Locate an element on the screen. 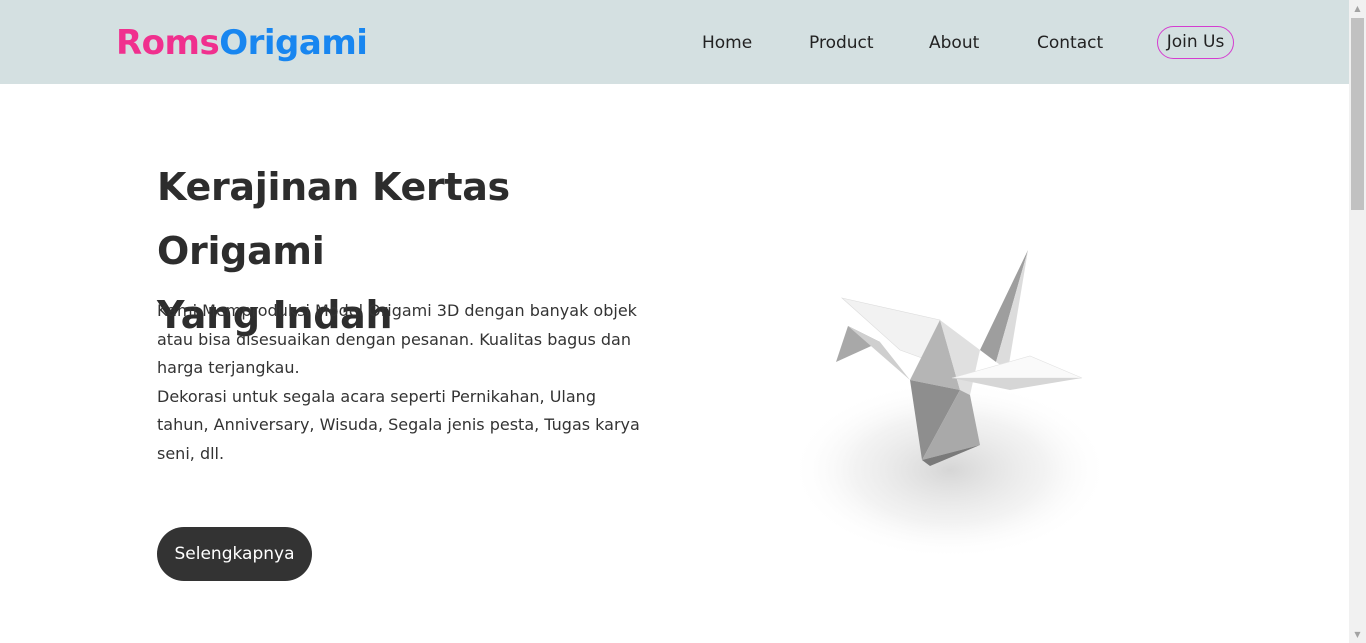 The image size is (1366, 643). nav-about: About is located at coordinates (954, 43).